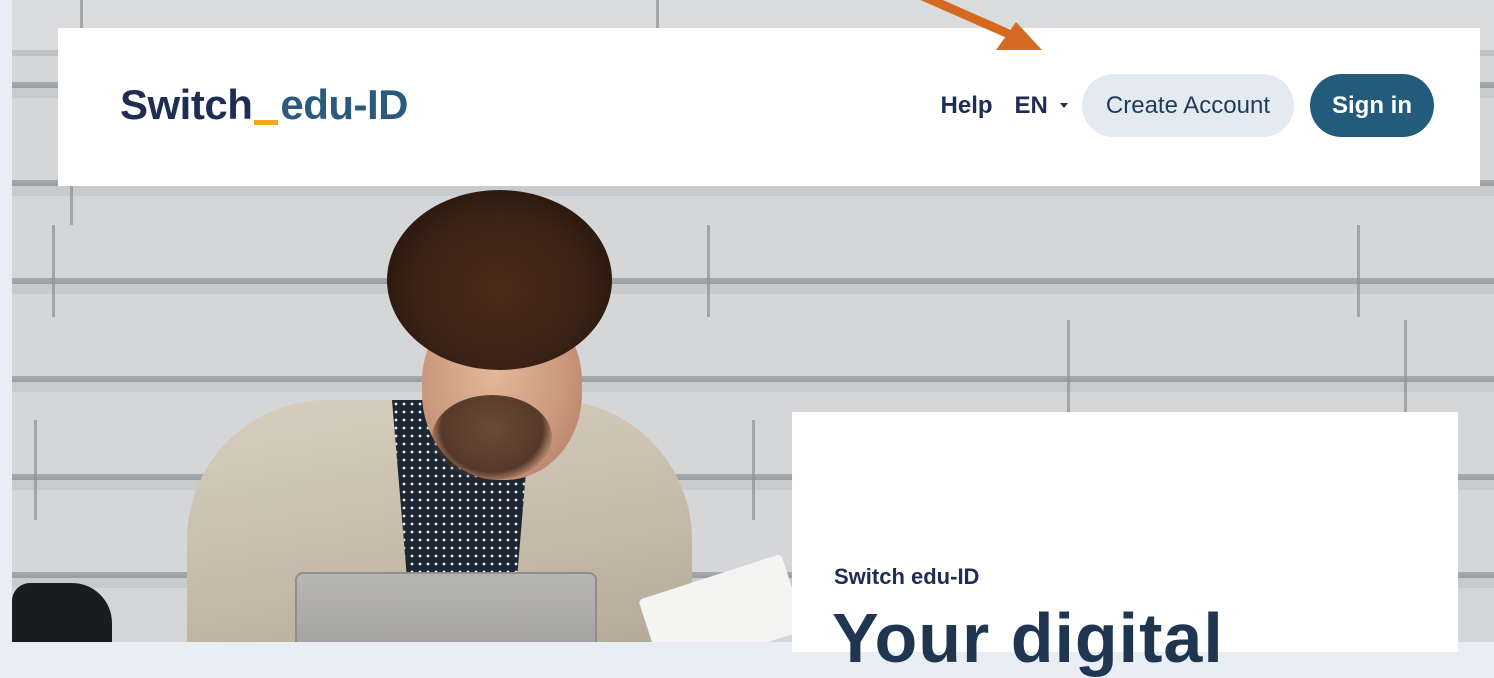 This screenshot has width=1494, height=678. What do you see at coordinates (266, 122) in the screenshot?
I see `logo-underscore` at bounding box center [266, 122].